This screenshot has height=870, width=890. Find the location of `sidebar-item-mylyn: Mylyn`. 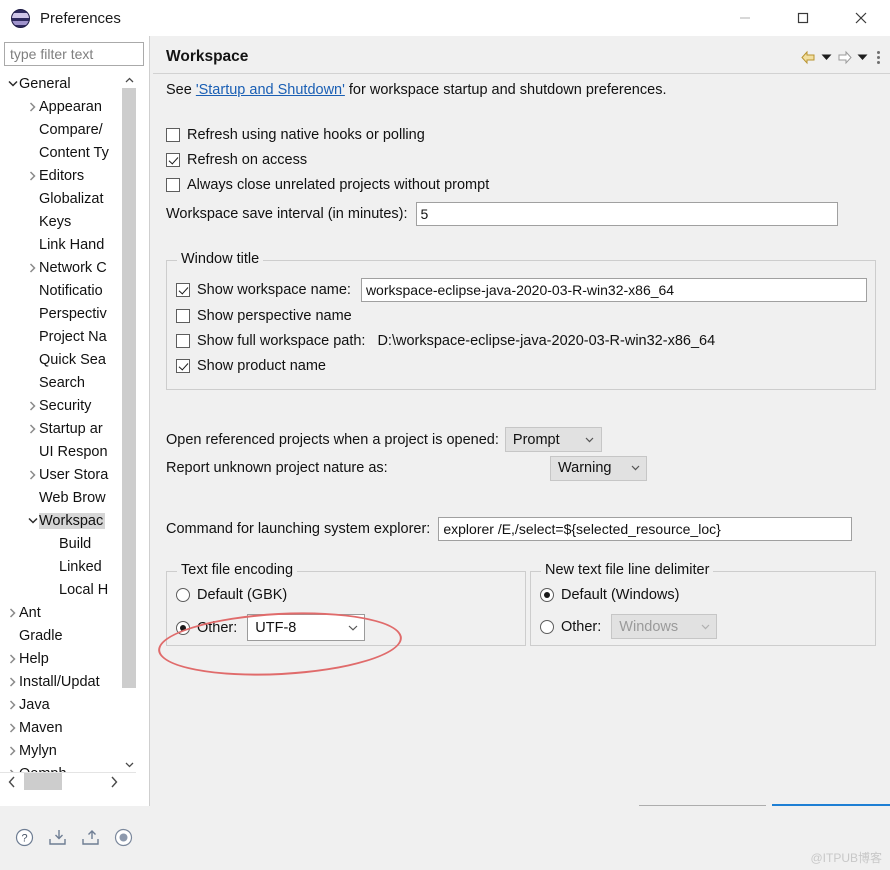

sidebar-item-mylyn: Mylyn is located at coordinates (68, 750).